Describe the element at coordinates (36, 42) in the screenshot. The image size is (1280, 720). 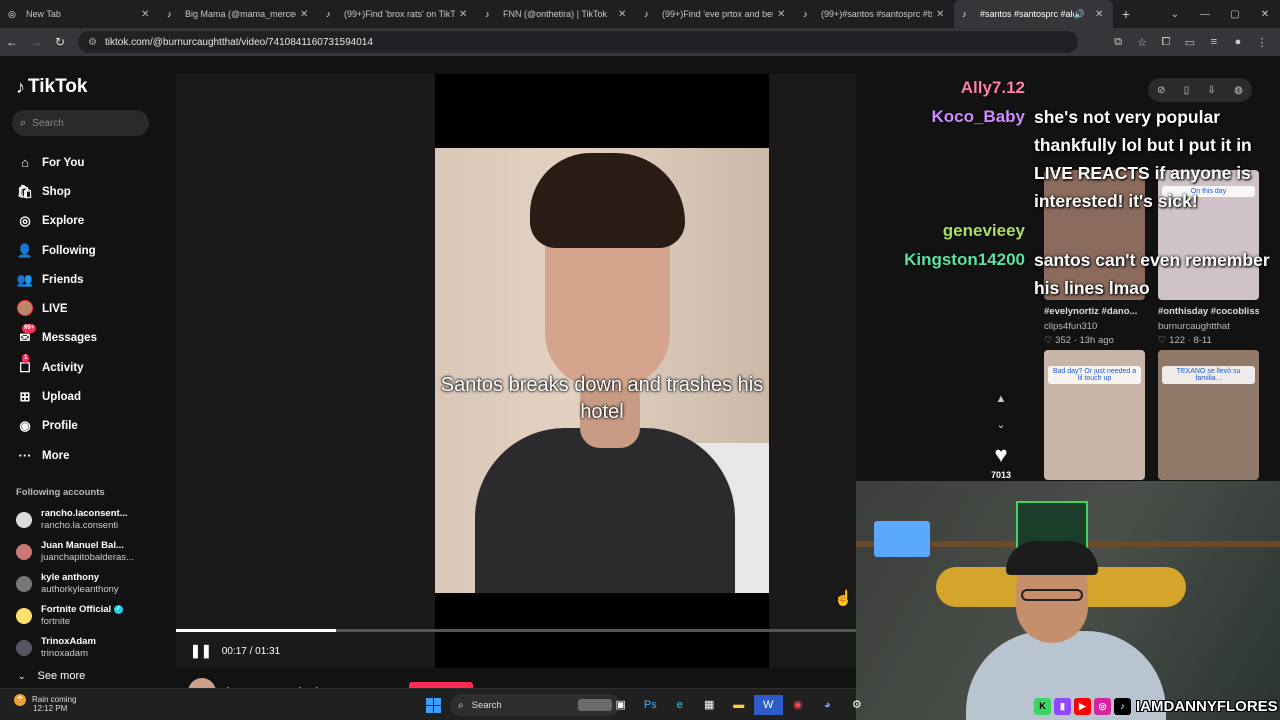
I see `forward-button: →` at that location.